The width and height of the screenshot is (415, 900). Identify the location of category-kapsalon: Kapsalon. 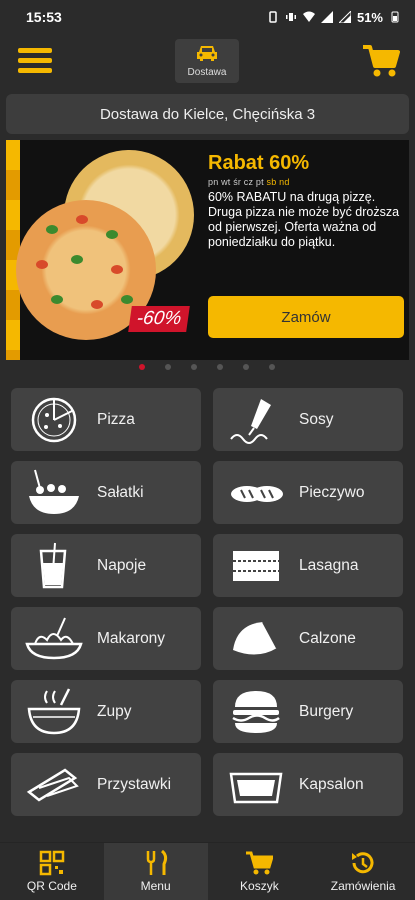
(308, 784).